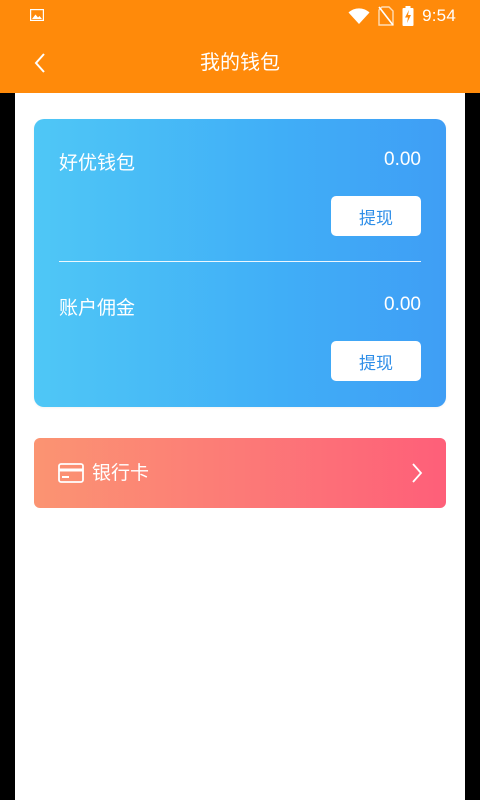 This screenshot has height=800, width=480. I want to click on haoyou-withdraw-button: 提现, so click(376, 216).